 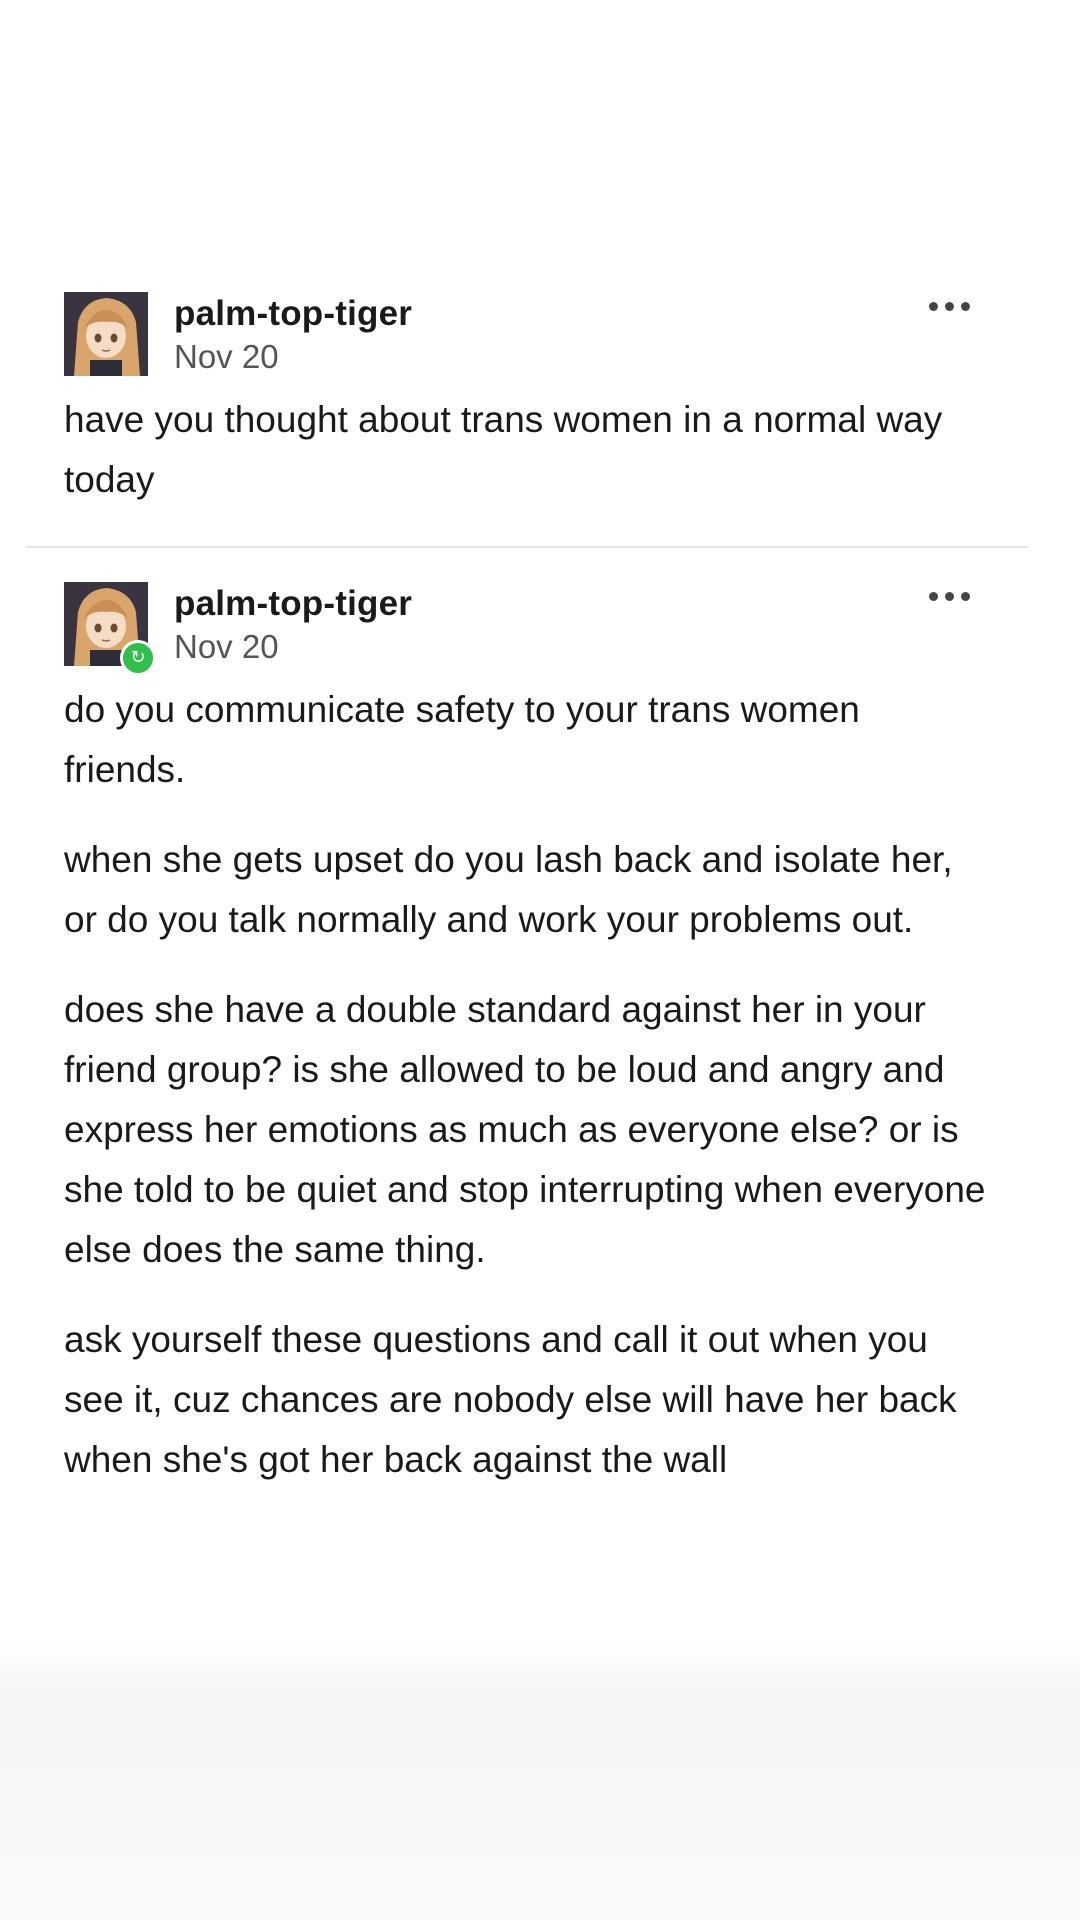 I want to click on post-divider, so click(x=527, y=547).